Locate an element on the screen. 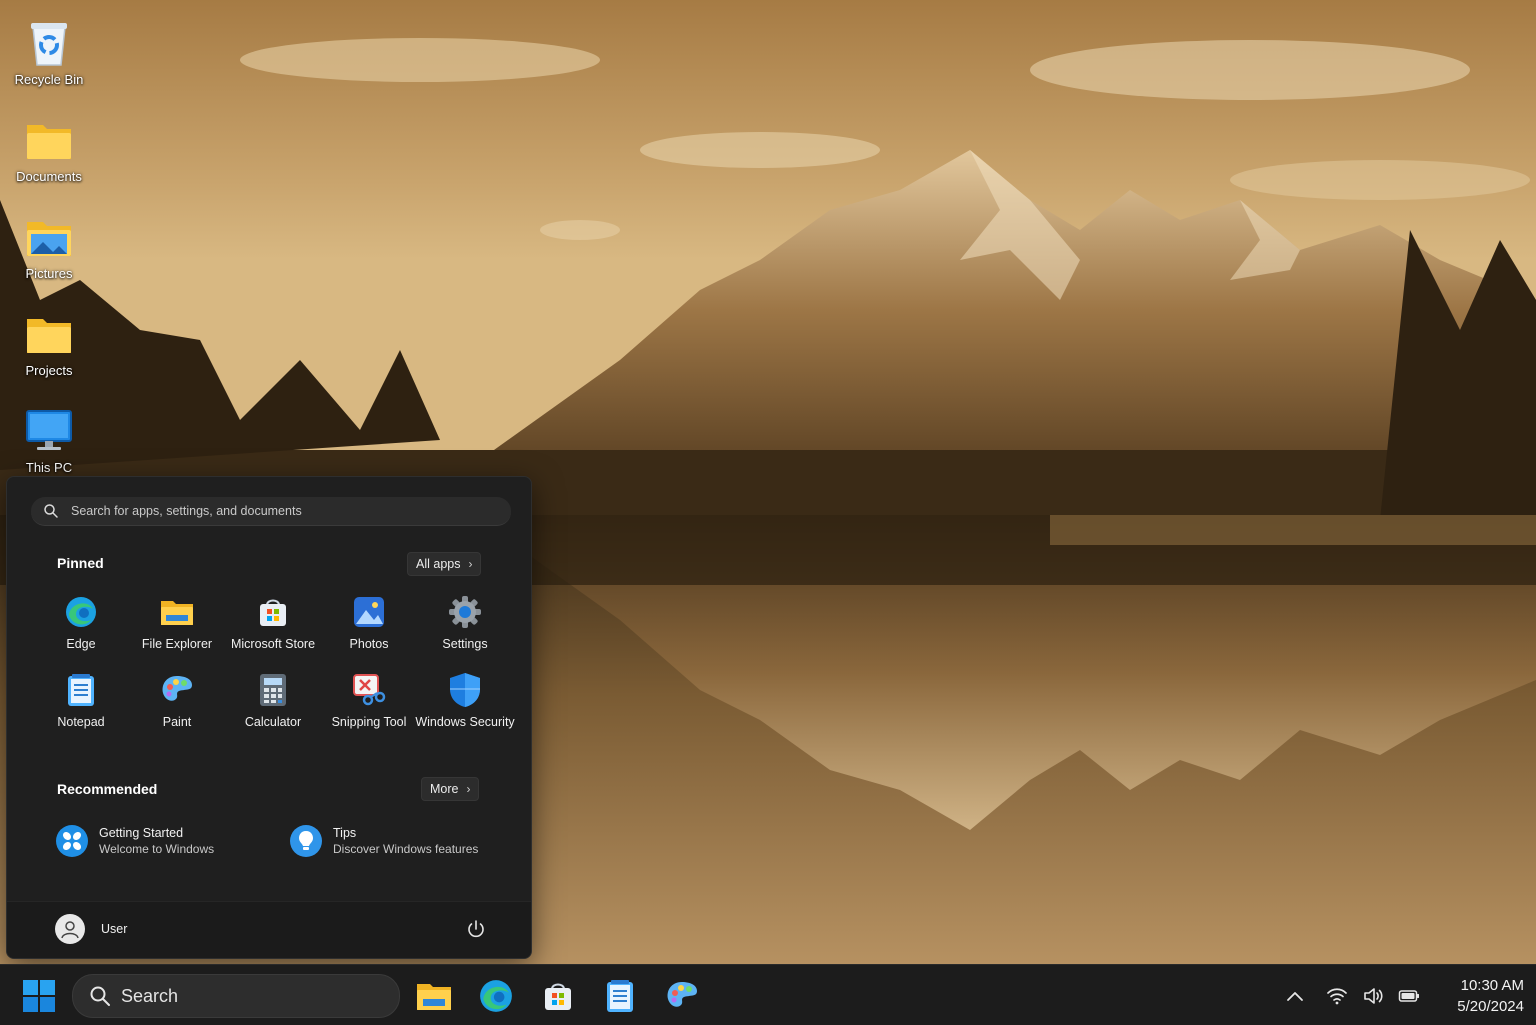 Image resolution: width=1536 pixels, height=1025 pixels. taskbar-app-edge is located at coordinates (496, 996).